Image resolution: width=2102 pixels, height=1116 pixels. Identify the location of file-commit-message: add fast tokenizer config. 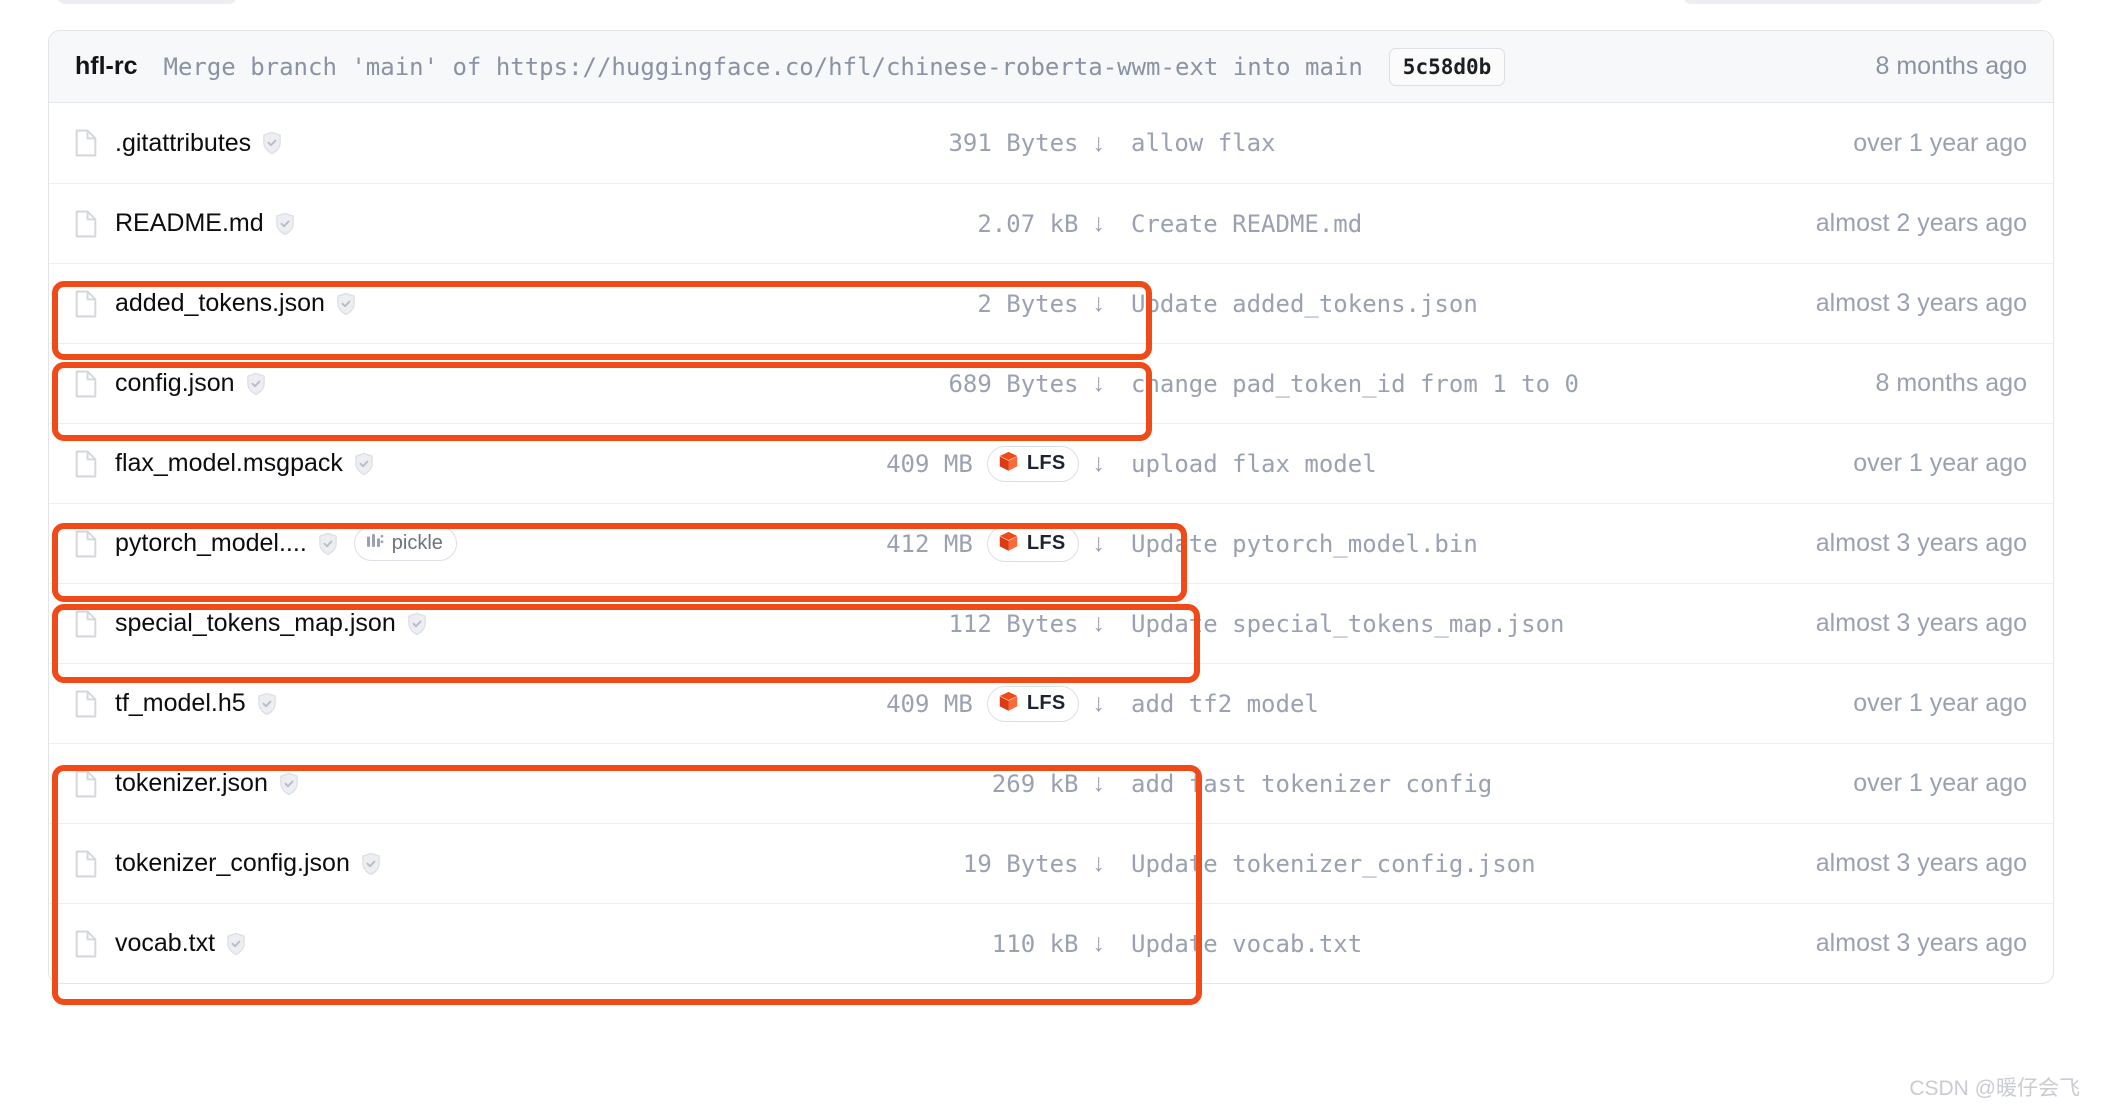
(1469, 784).